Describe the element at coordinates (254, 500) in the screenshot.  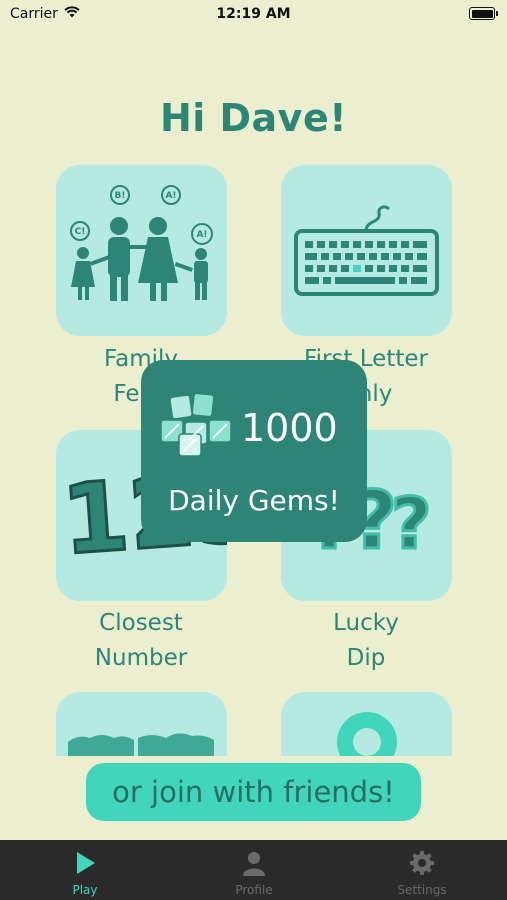
I see `daily-gems-label: Daily Gems!` at that location.